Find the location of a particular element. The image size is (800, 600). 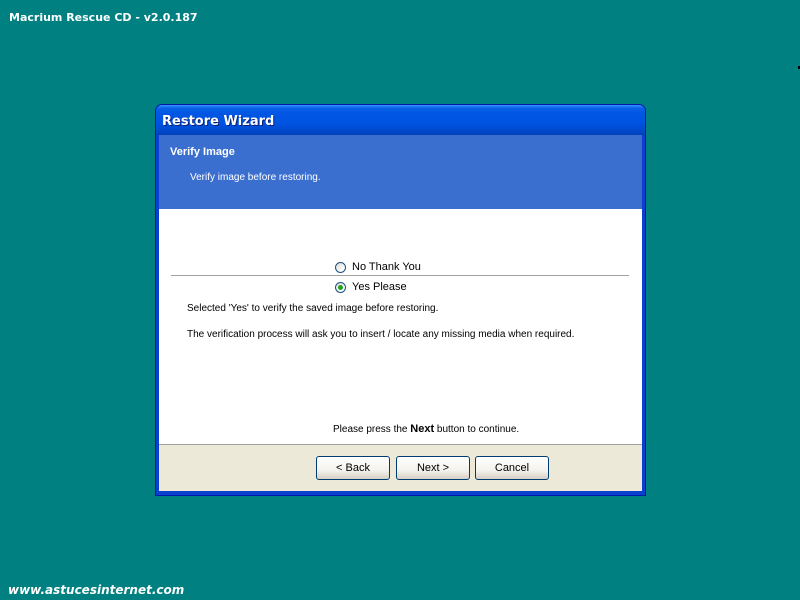

radio-no-thank-you: No Thank You is located at coordinates (378, 267).